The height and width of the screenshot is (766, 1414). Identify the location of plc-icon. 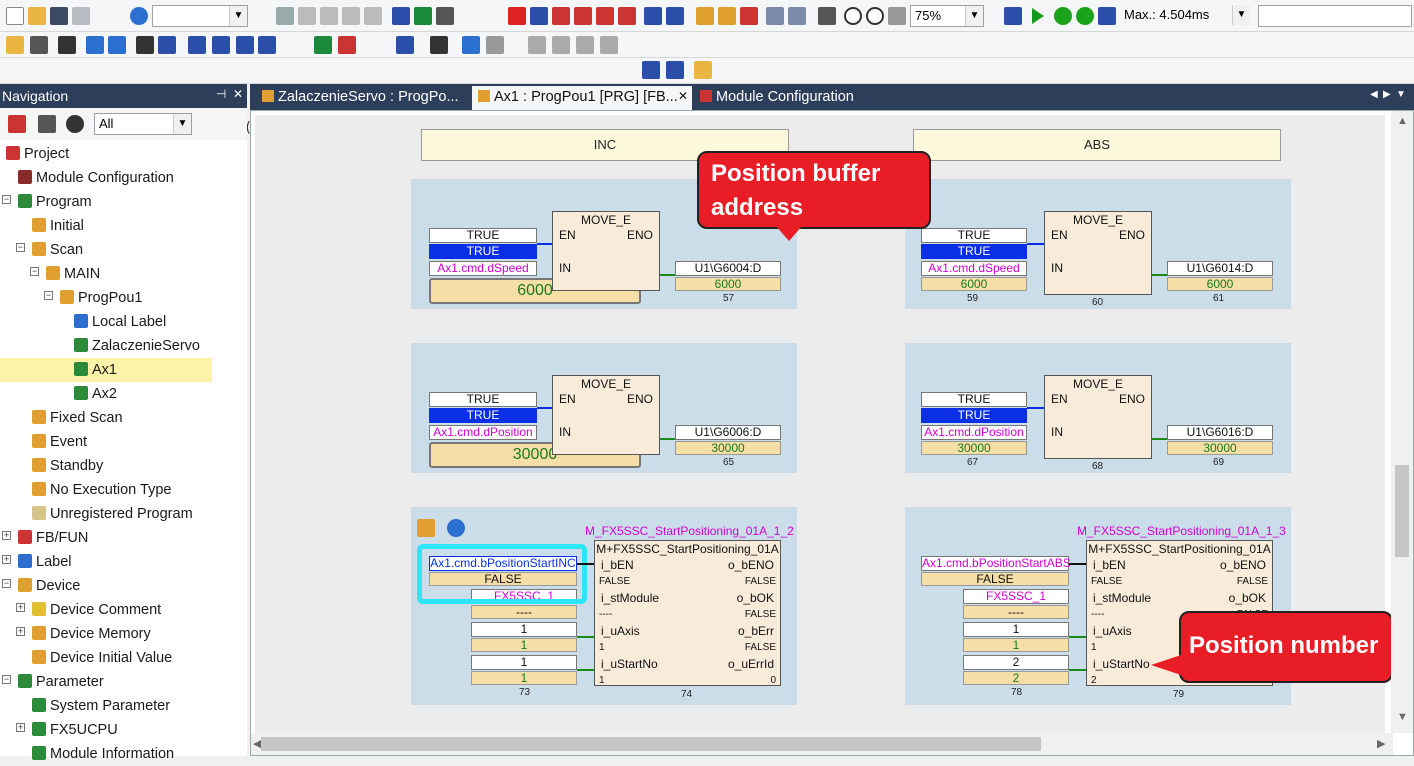
(1013, 16).